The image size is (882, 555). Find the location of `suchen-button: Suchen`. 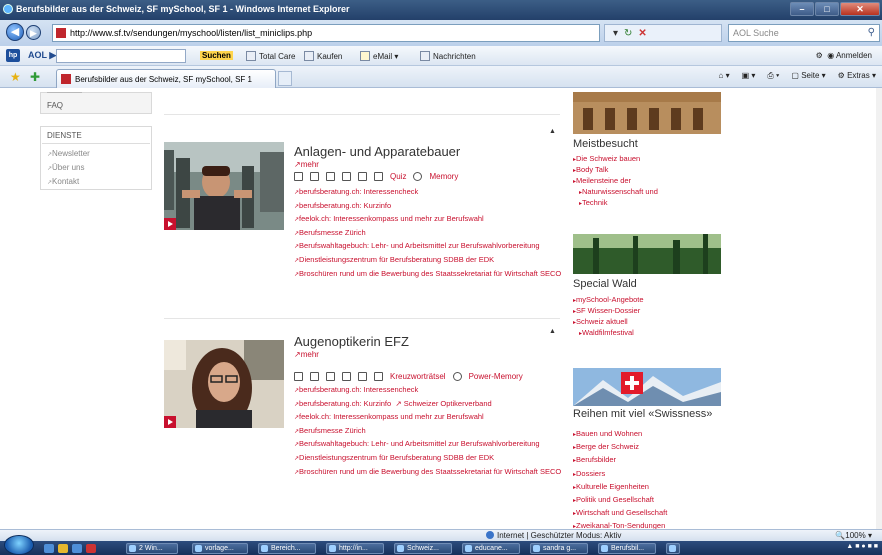

suchen-button: Suchen is located at coordinates (216, 55).